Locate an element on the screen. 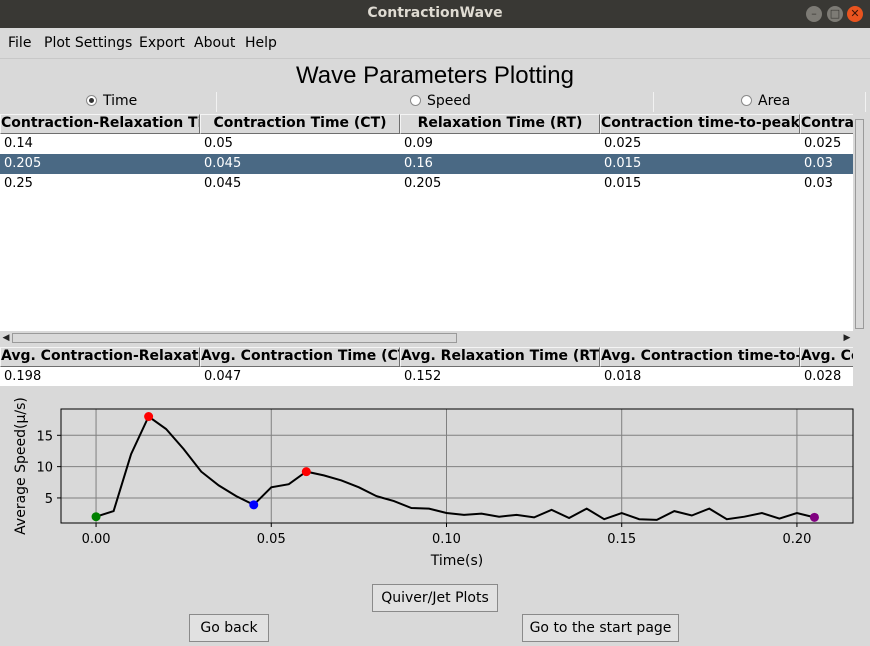 The width and height of the screenshot is (870, 646). table-cell: 0.05 is located at coordinates (218, 143).